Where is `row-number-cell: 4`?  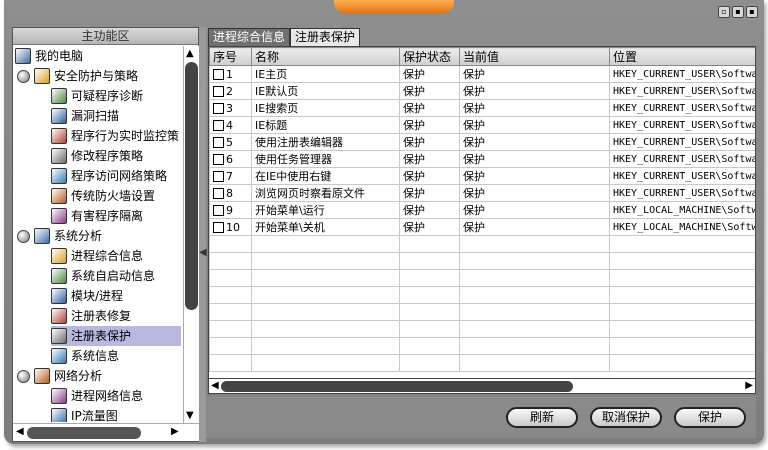
row-number-cell: 4 is located at coordinates (230, 125).